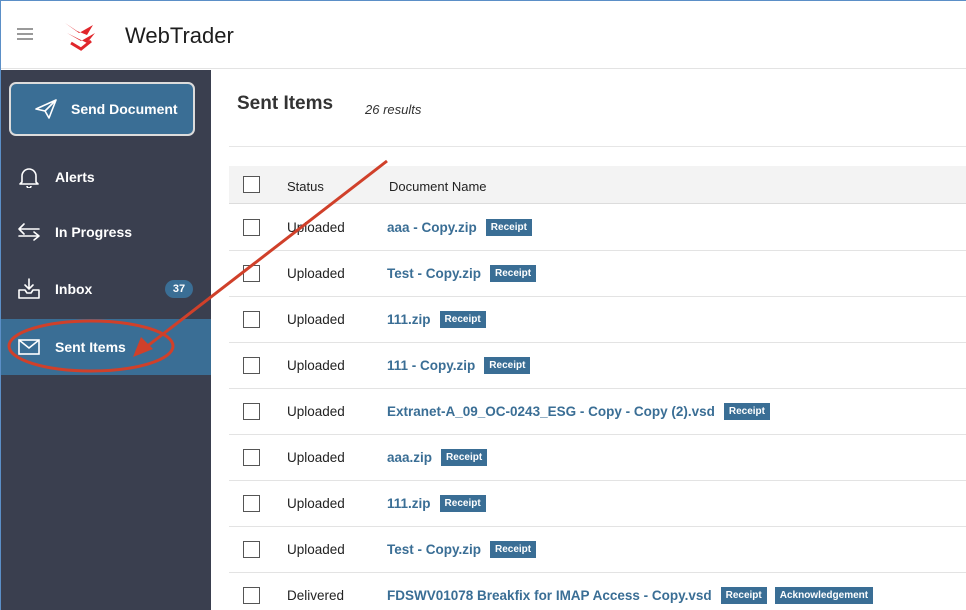 The image size is (966, 610). What do you see at coordinates (438, 186) in the screenshot?
I see `column-header-document-name: Document Name` at bounding box center [438, 186].